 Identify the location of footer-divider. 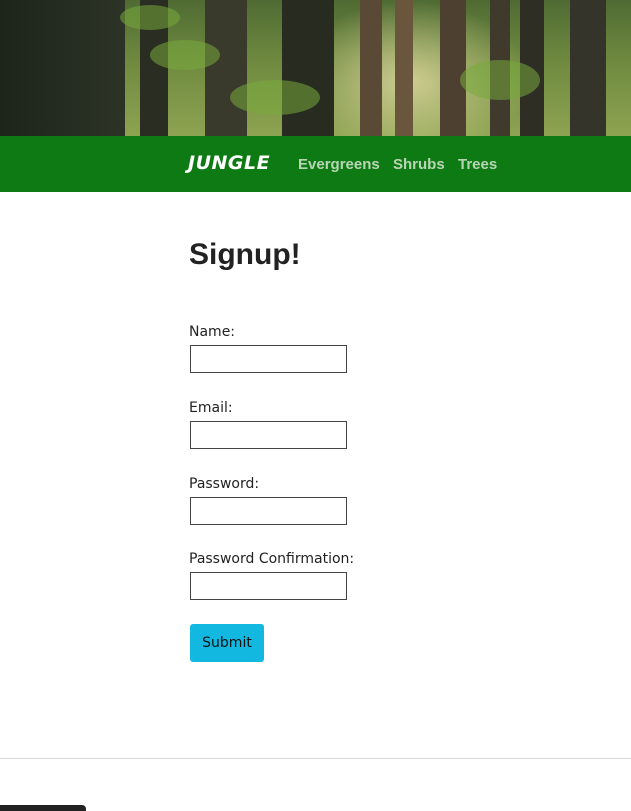
(315, 758).